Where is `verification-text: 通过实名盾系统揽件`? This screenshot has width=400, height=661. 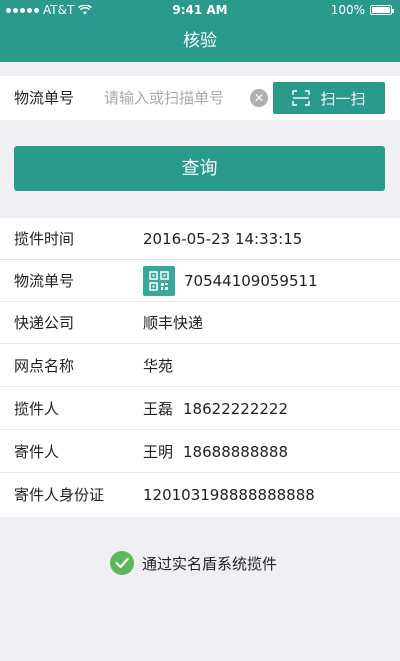 verification-text: 通过实名盾系统揽件 is located at coordinates (210, 563).